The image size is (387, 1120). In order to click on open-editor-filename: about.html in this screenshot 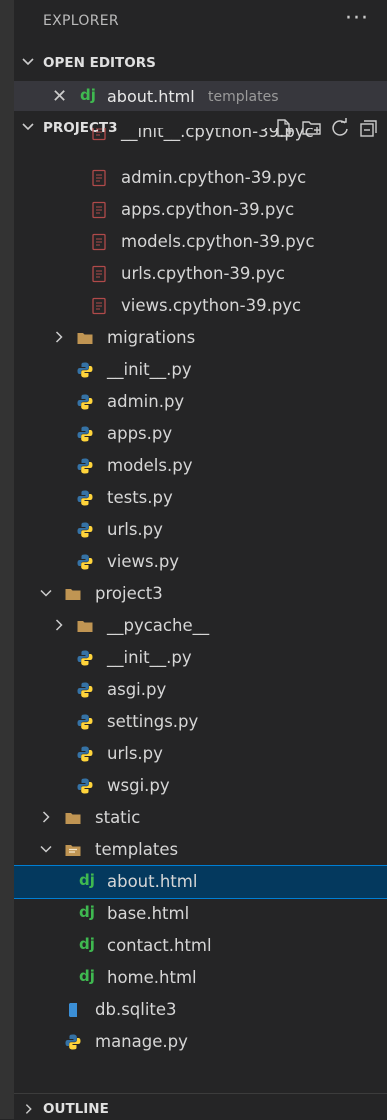, I will do `click(151, 96)`.